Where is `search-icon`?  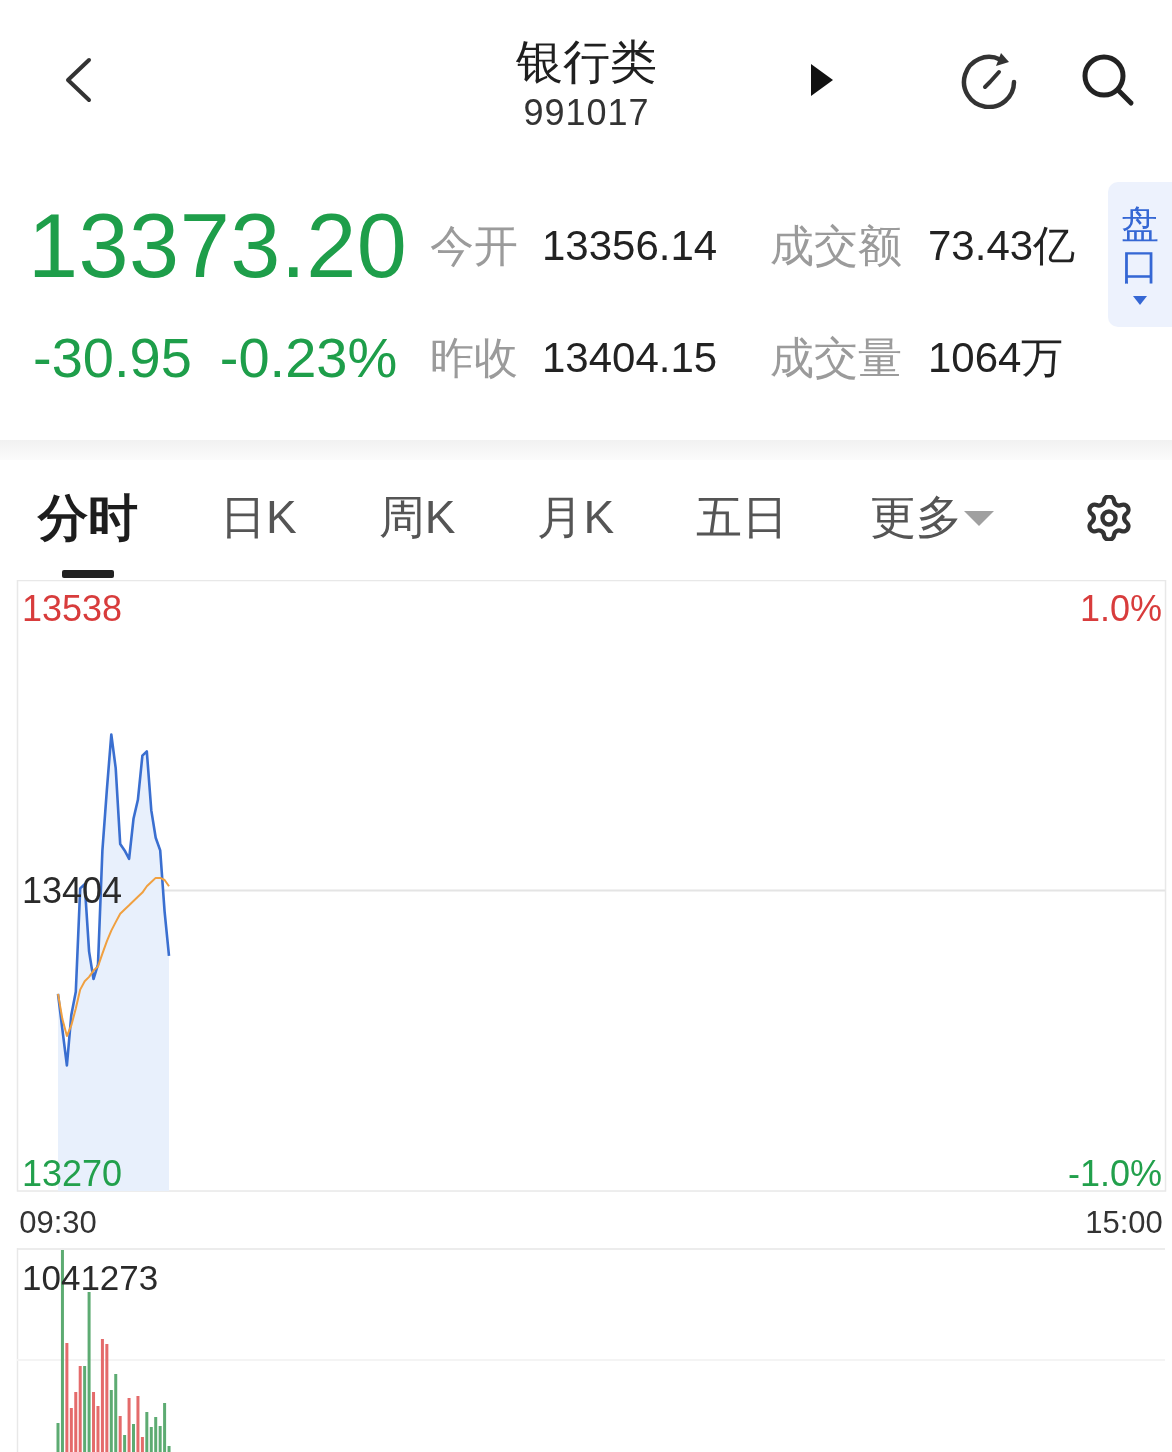 search-icon is located at coordinates (1108, 80).